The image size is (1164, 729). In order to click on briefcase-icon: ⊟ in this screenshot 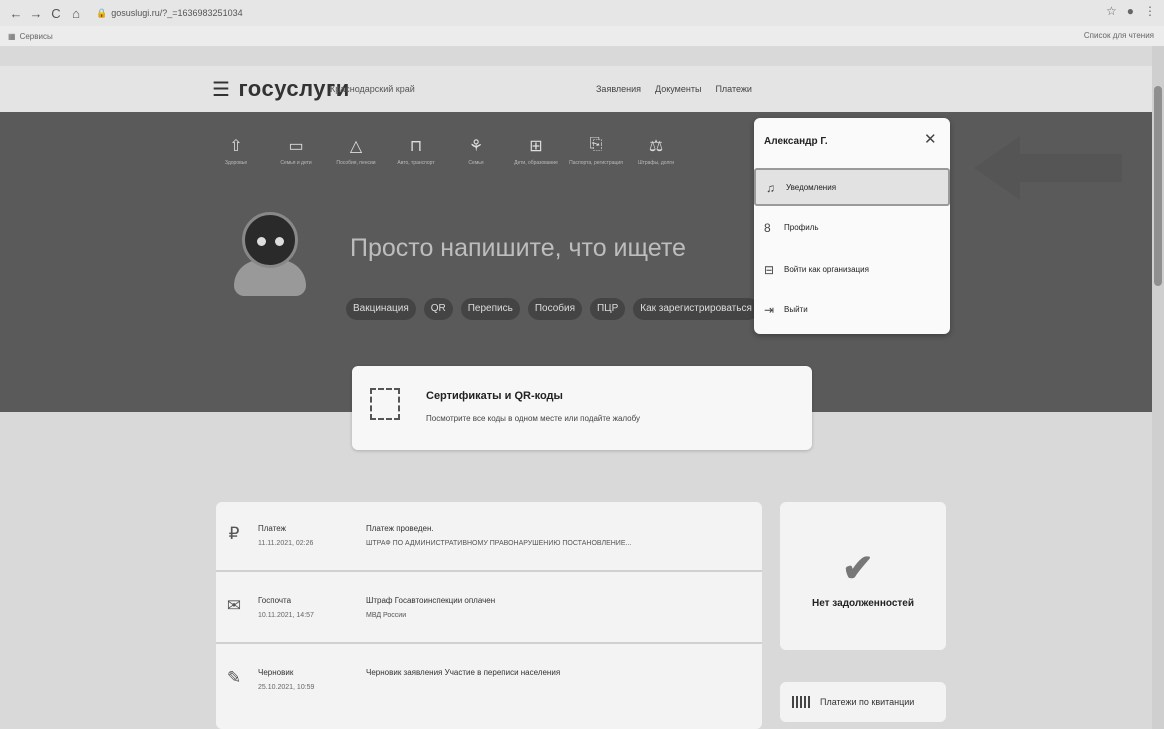, I will do `click(769, 270)`.